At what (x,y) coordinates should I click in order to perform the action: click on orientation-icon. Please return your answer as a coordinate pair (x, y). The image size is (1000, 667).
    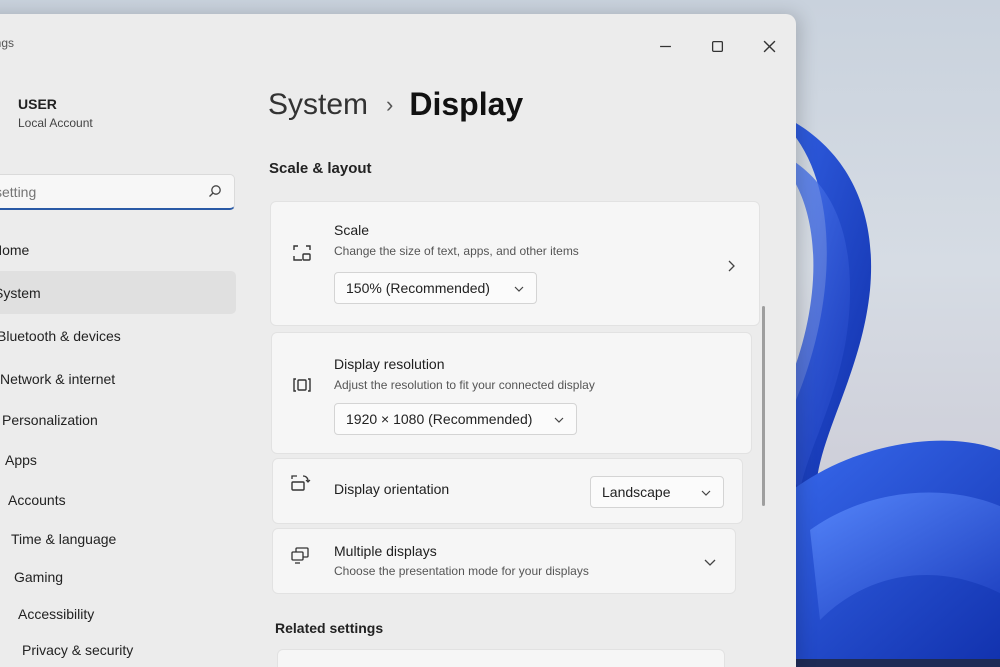
    Looking at the image, I should click on (300, 484).